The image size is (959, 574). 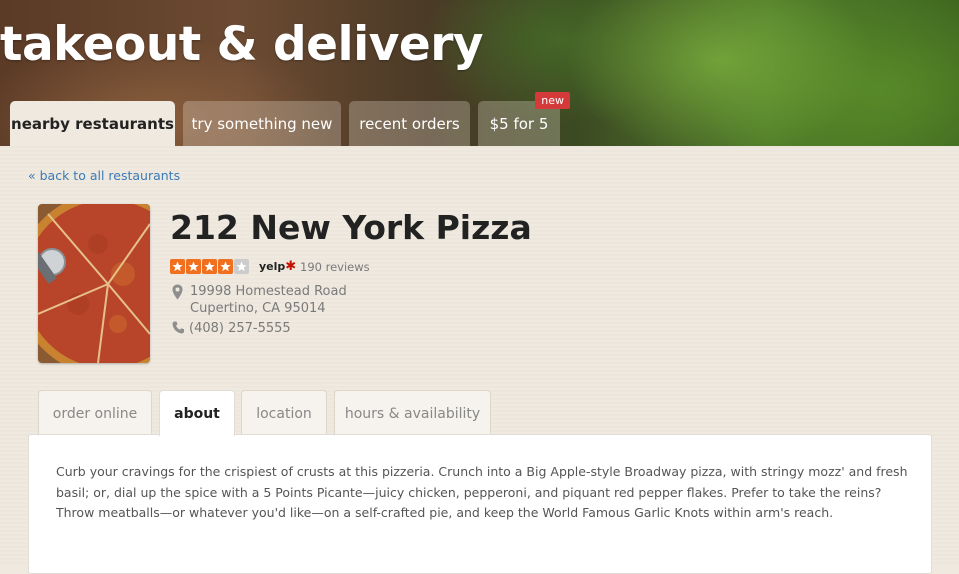 I want to click on tab-label: try something new, so click(x=262, y=124).